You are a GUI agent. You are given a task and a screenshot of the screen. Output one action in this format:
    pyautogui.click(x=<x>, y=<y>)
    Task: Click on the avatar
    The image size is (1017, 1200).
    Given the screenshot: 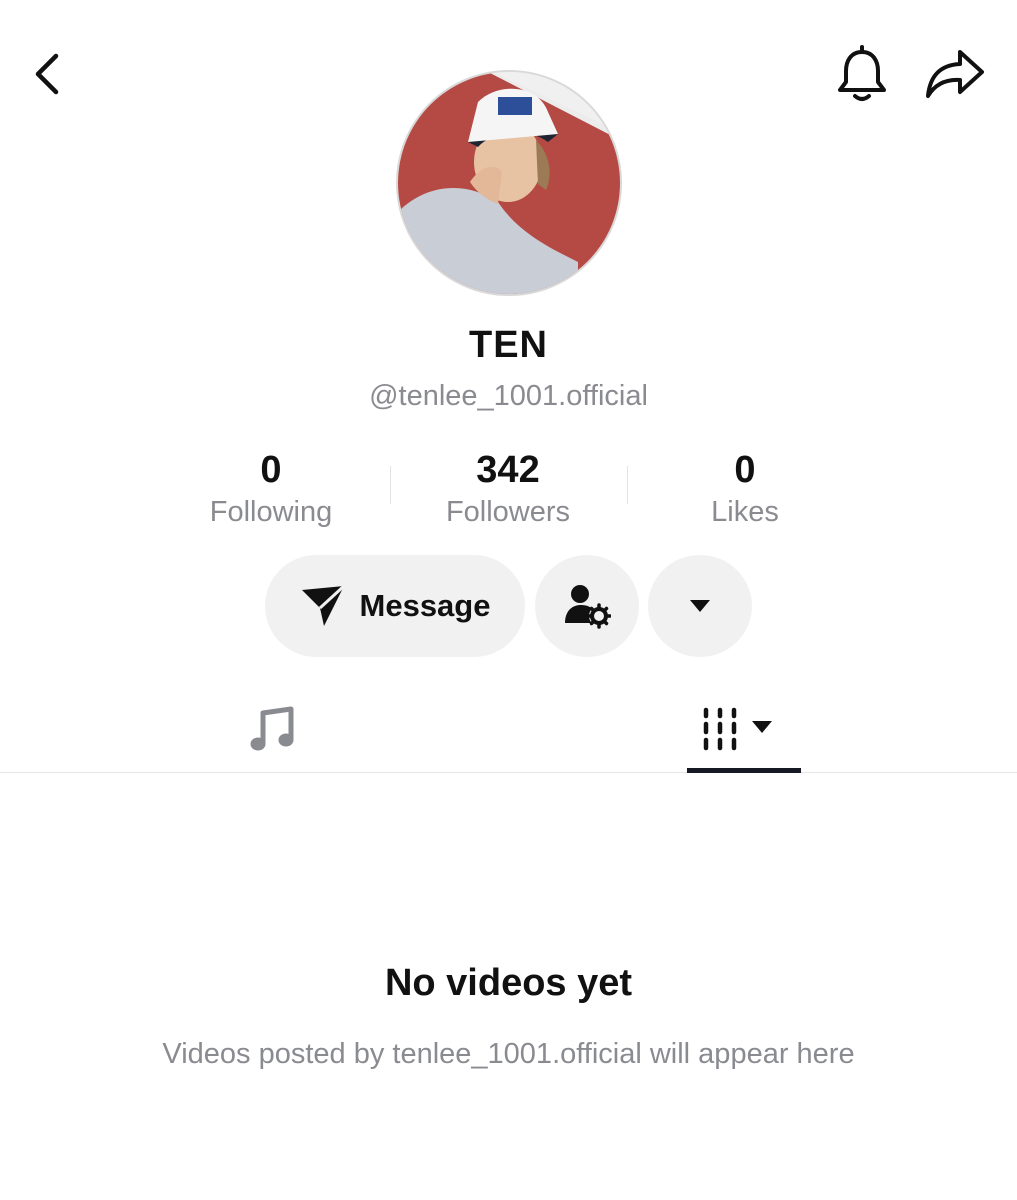 What is the action you would take?
    pyautogui.click(x=509, y=183)
    